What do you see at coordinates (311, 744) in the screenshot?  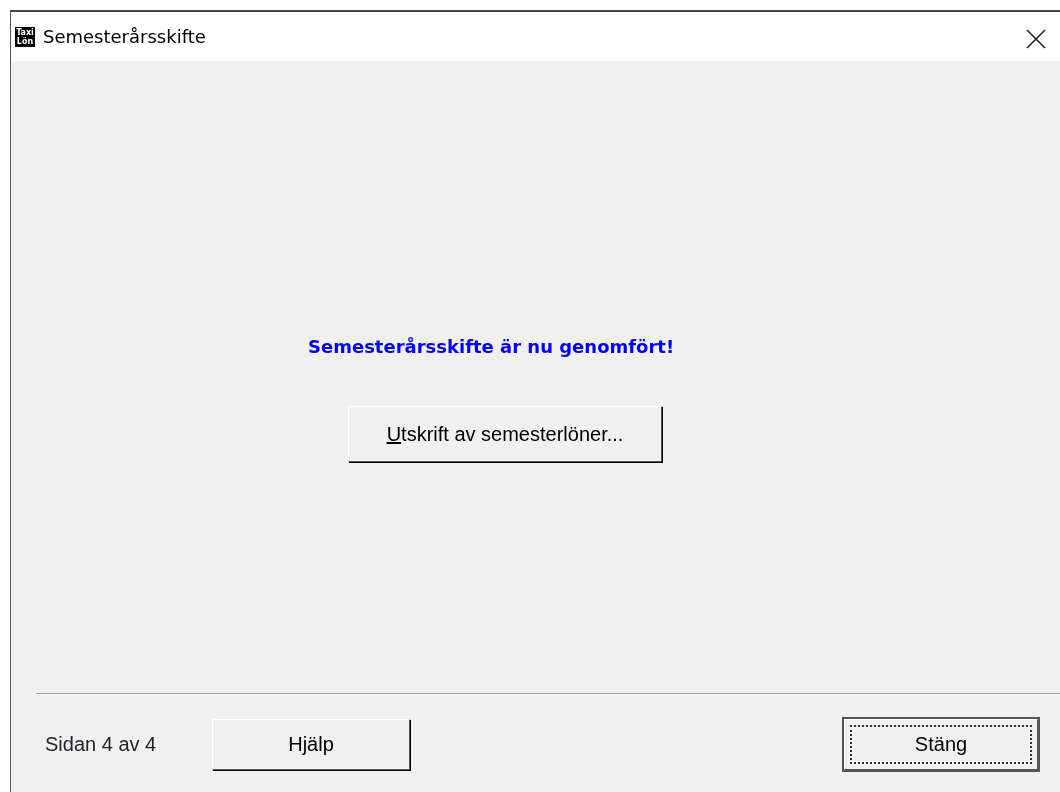 I see `help-button: Hjälp` at bounding box center [311, 744].